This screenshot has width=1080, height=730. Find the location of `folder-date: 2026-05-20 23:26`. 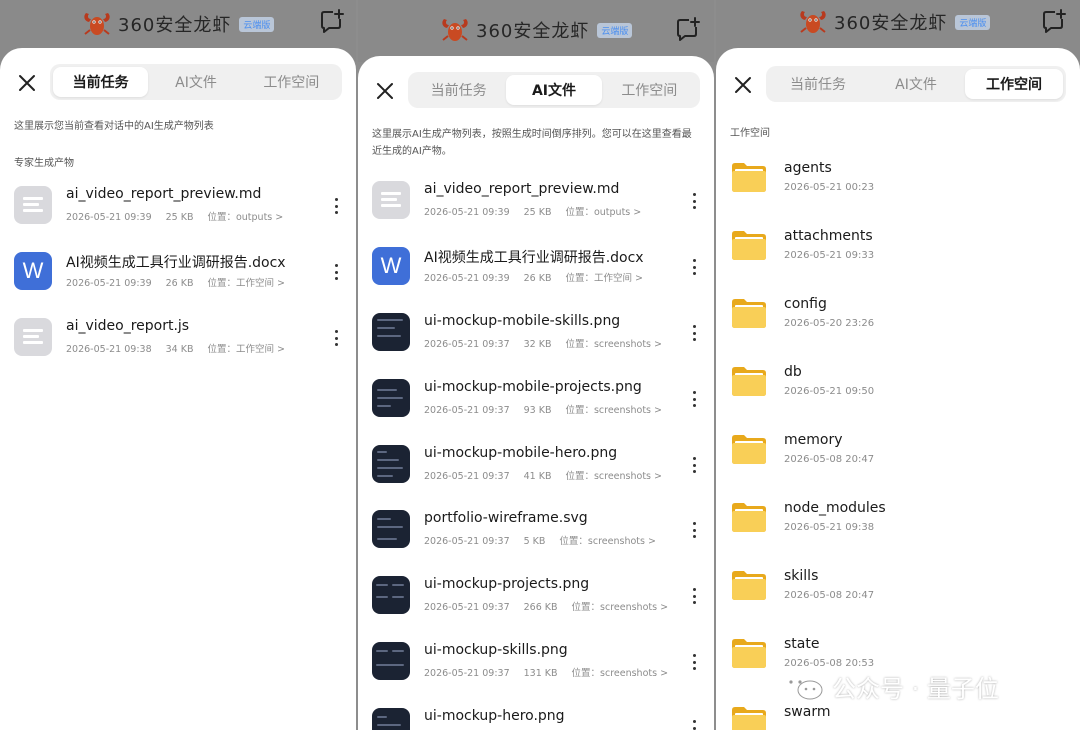

folder-date: 2026-05-20 23:26 is located at coordinates (829, 323).